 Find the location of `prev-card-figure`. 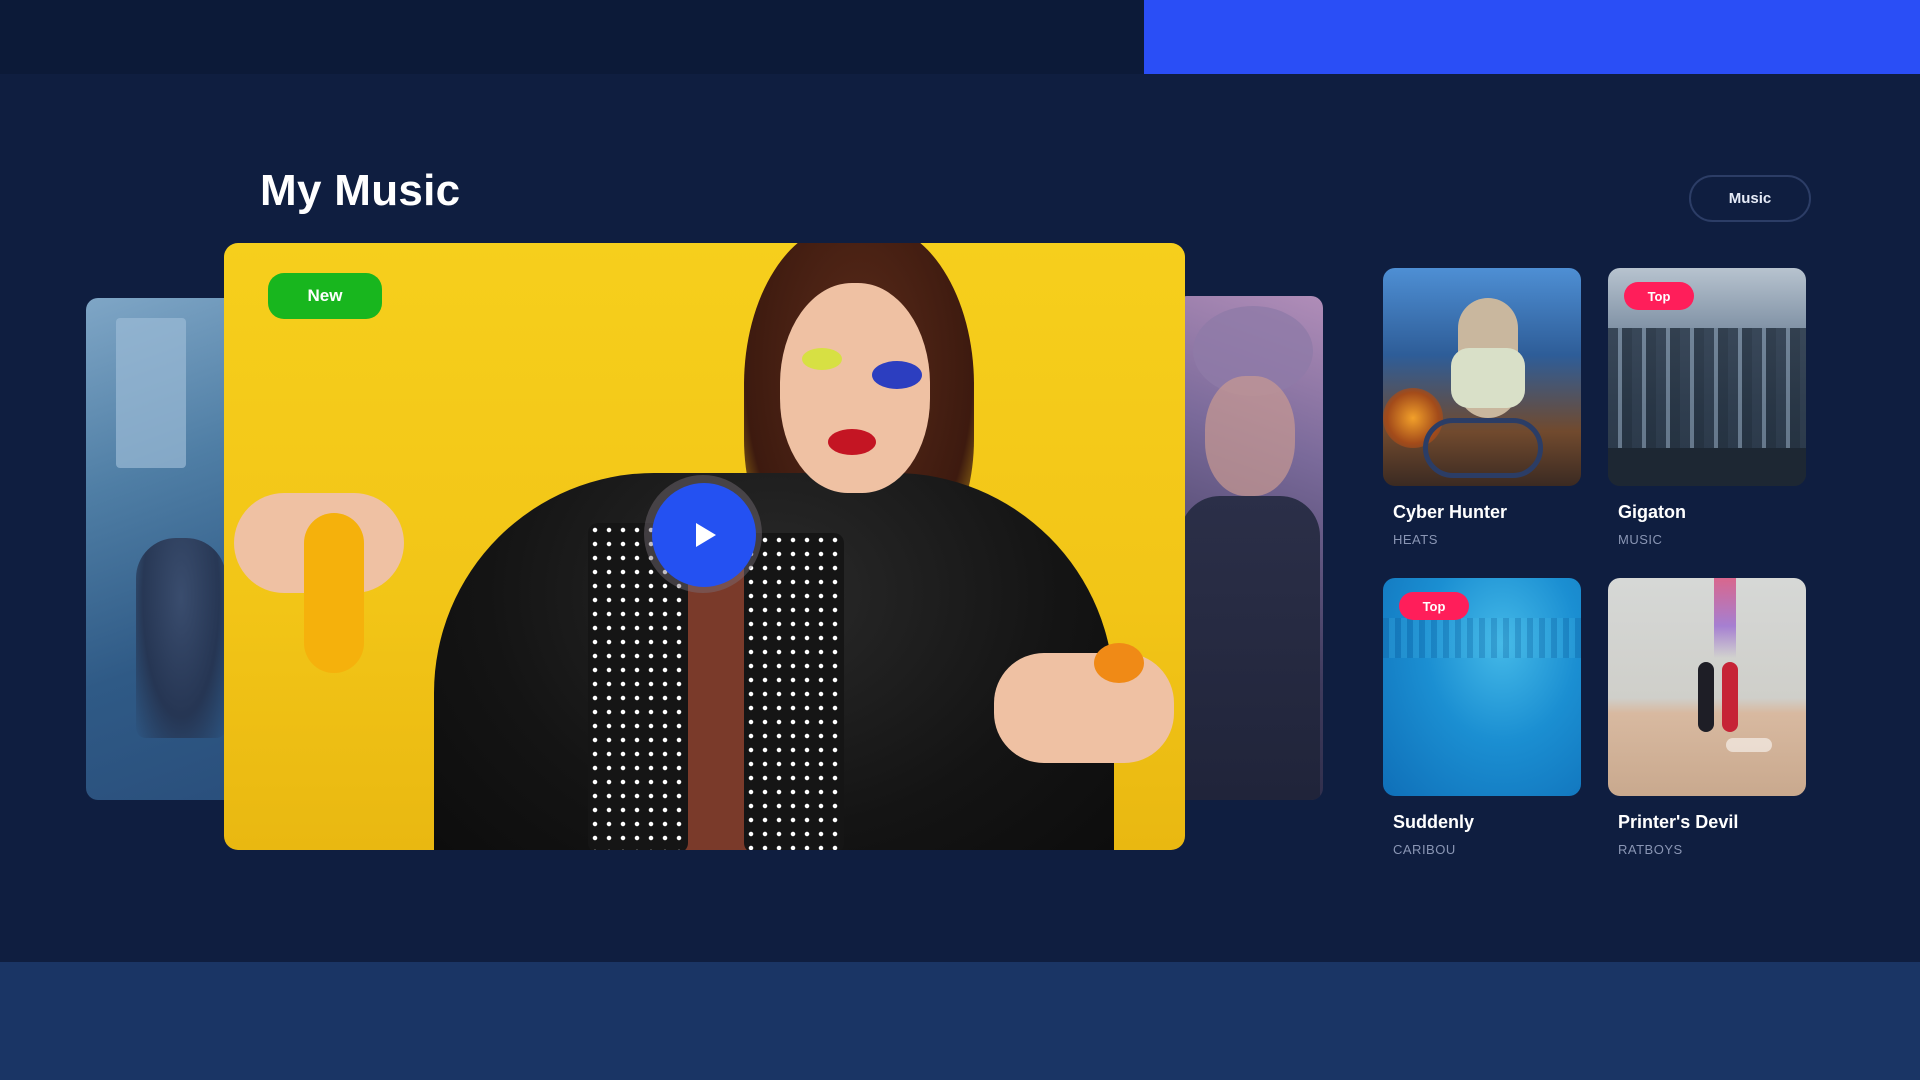

prev-card-figure is located at coordinates (181, 638).